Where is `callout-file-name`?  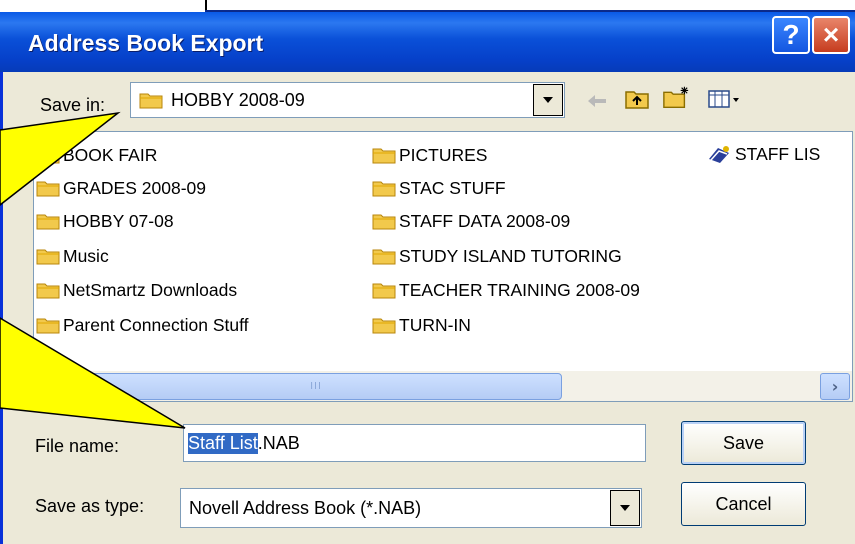 callout-file-name is located at coordinates (93, 373).